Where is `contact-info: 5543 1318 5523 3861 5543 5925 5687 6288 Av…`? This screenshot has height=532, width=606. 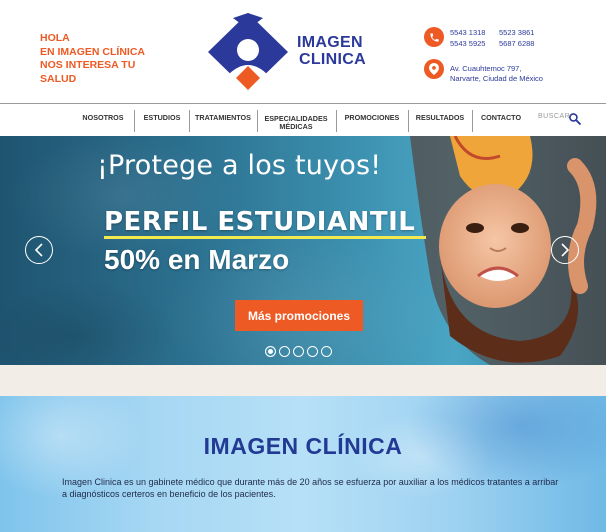 contact-info: 5543 1318 5523 3861 5543 5925 5687 6288 Av… is located at coordinates (514, 57).